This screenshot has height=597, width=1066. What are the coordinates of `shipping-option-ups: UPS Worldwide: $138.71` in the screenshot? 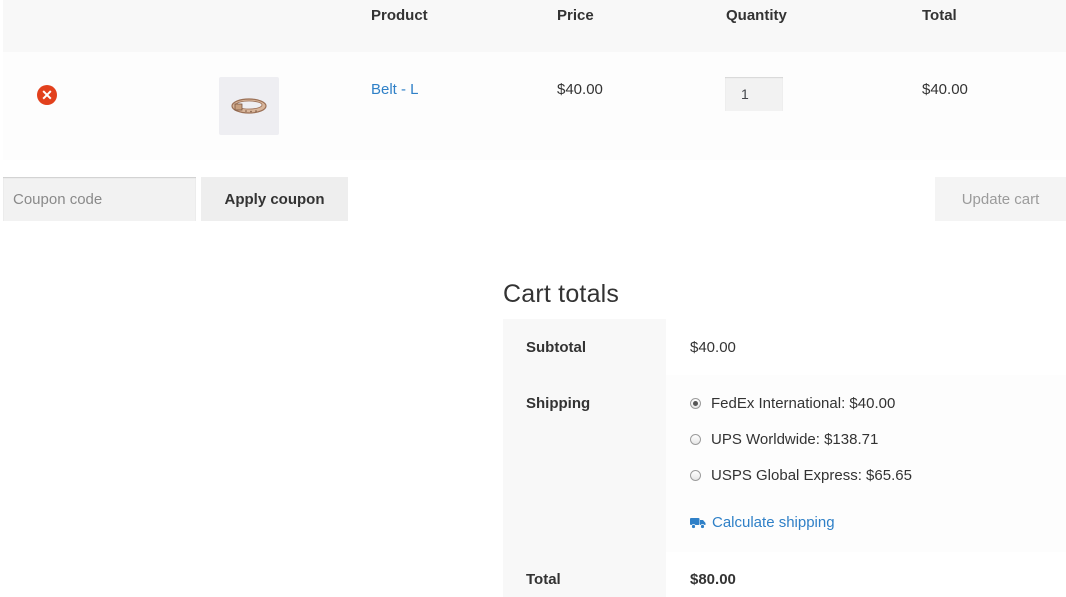 It's located at (784, 439).